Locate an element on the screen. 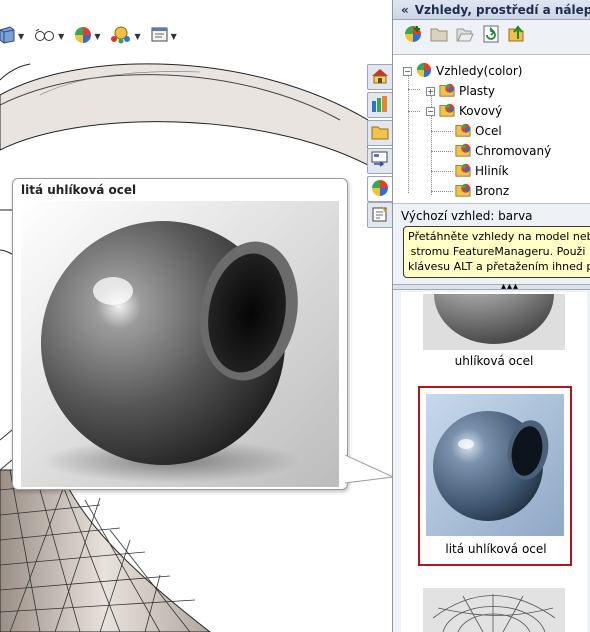  pane-splitter: ▴▴▴ is located at coordinates (491, 286).